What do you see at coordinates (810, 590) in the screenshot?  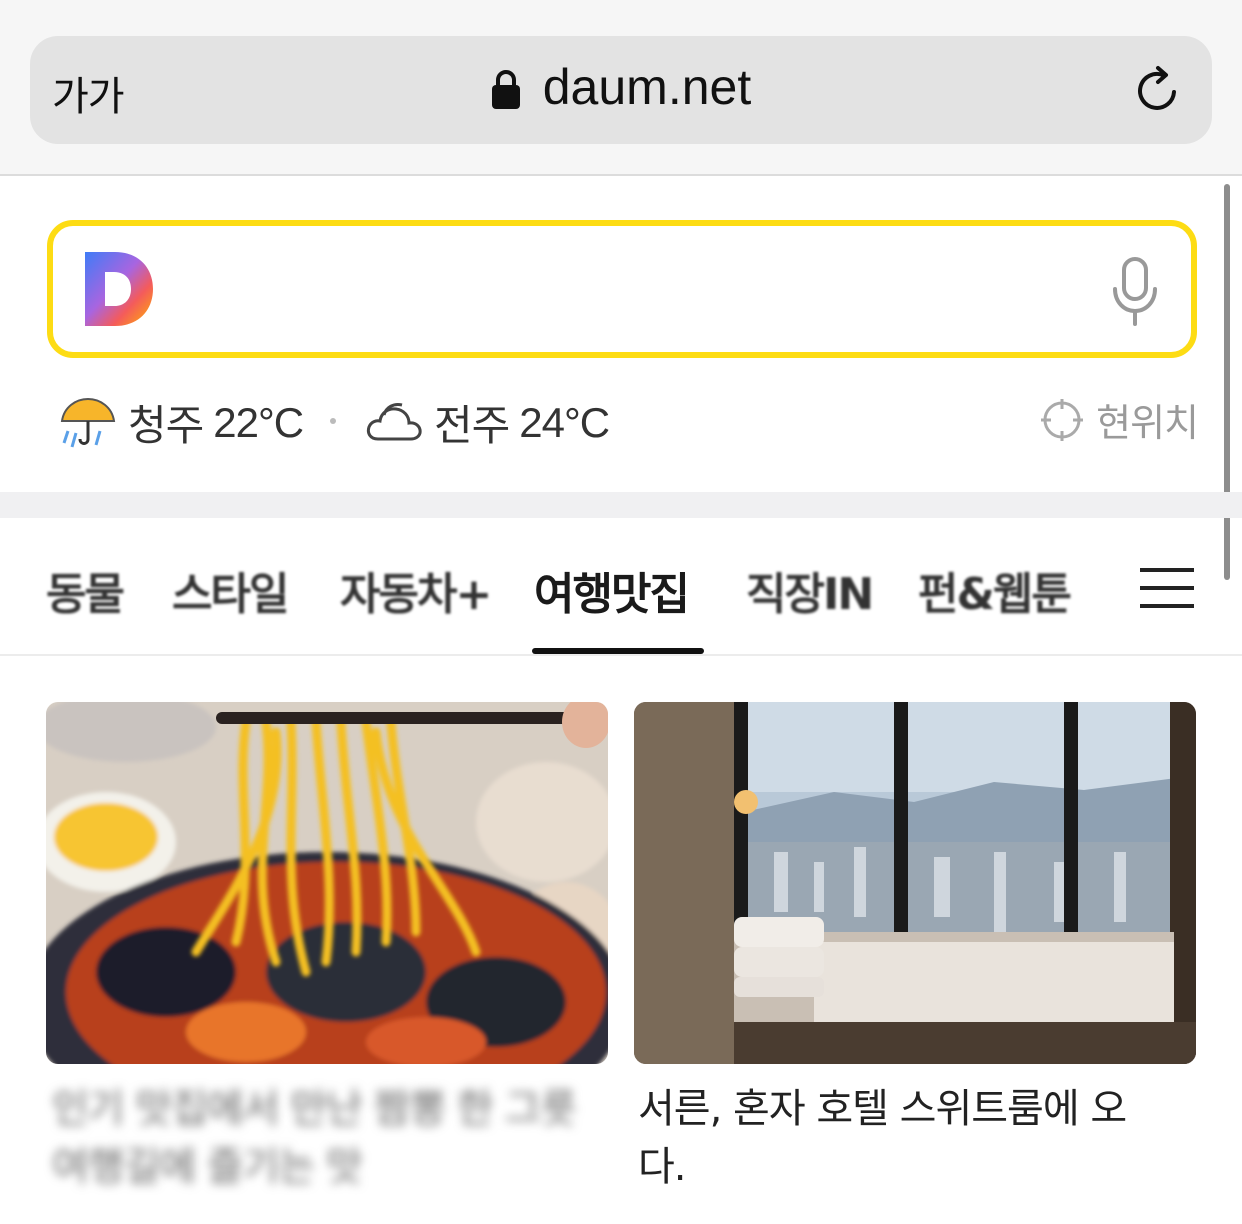 I see `tab-work: 직장IN` at bounding box center [810, 590].